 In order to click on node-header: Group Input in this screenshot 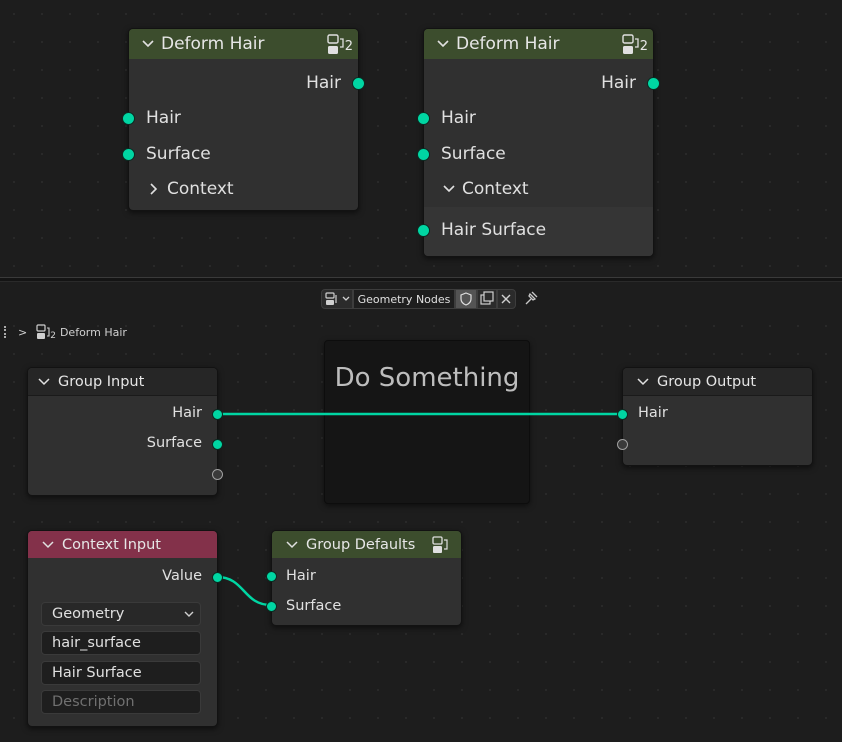, I will do `click(122, 382)`.